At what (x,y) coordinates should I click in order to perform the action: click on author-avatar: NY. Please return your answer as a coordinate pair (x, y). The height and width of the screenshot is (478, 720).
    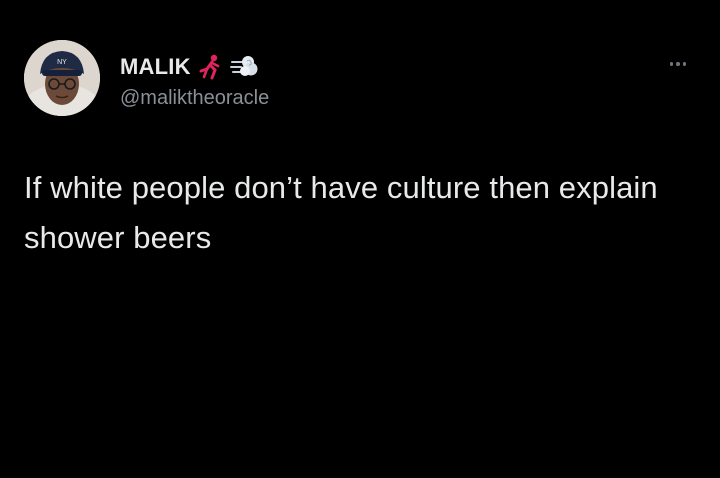
    Looking at the image, I should click on (62, 78).